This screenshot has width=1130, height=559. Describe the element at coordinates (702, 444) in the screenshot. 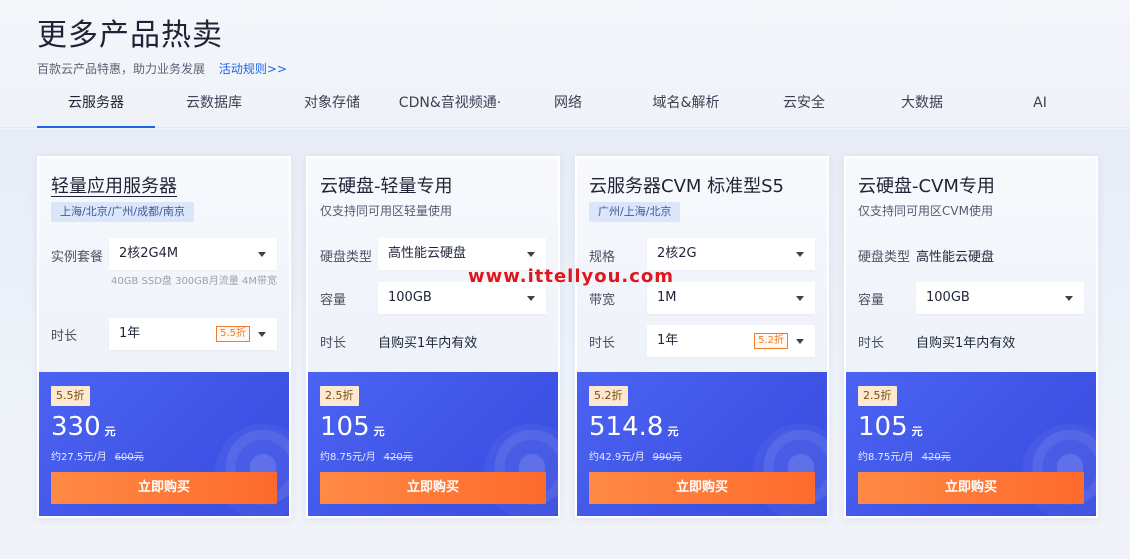

I see `card-price-panel: 5.2折 514.8 元 约42.9元/月 990元 立即购买` at that location.